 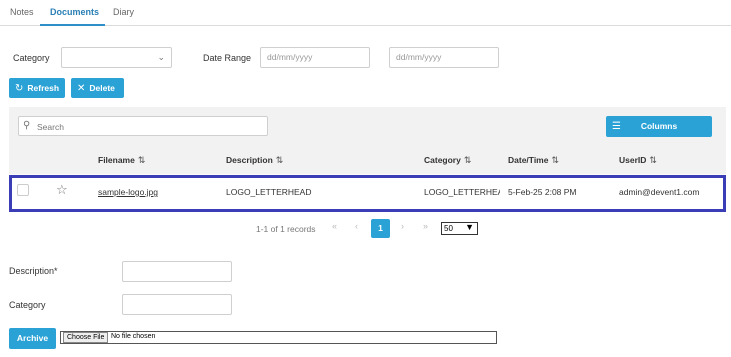 I want to click on header-description-label: Description, so click(x=249, y=160).